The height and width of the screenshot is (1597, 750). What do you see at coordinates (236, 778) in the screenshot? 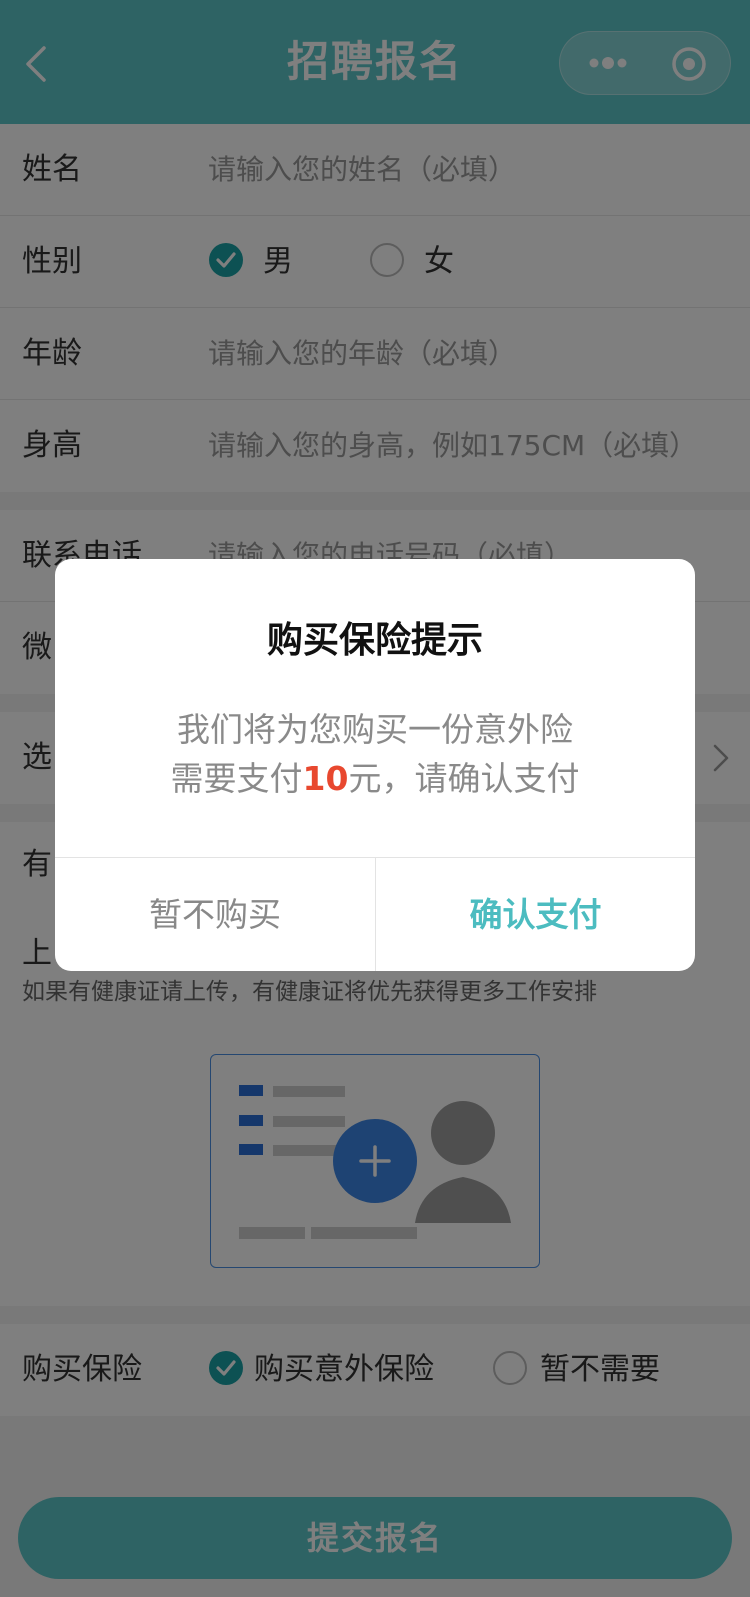
I see `dialog-message-prefix: 需要支付` at bounding box center [236, 778].